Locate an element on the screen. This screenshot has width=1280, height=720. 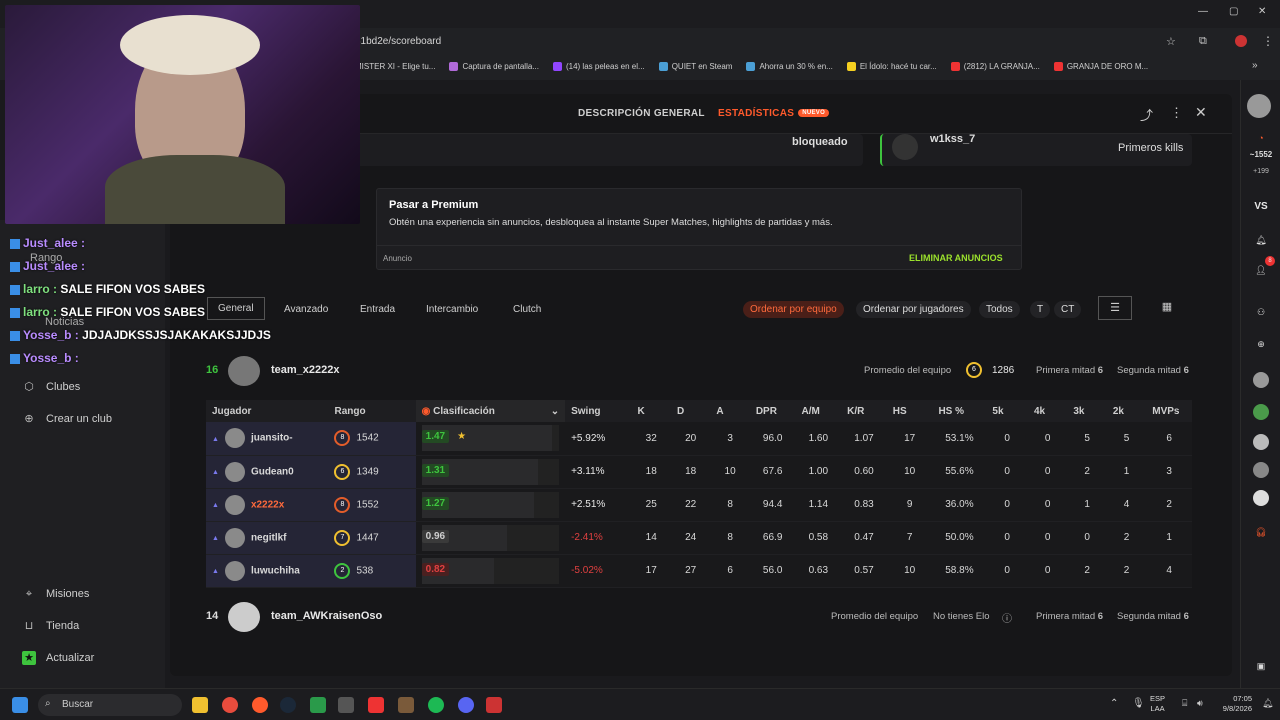
filter-all-button: Todos is located at coordinates (999, 309).